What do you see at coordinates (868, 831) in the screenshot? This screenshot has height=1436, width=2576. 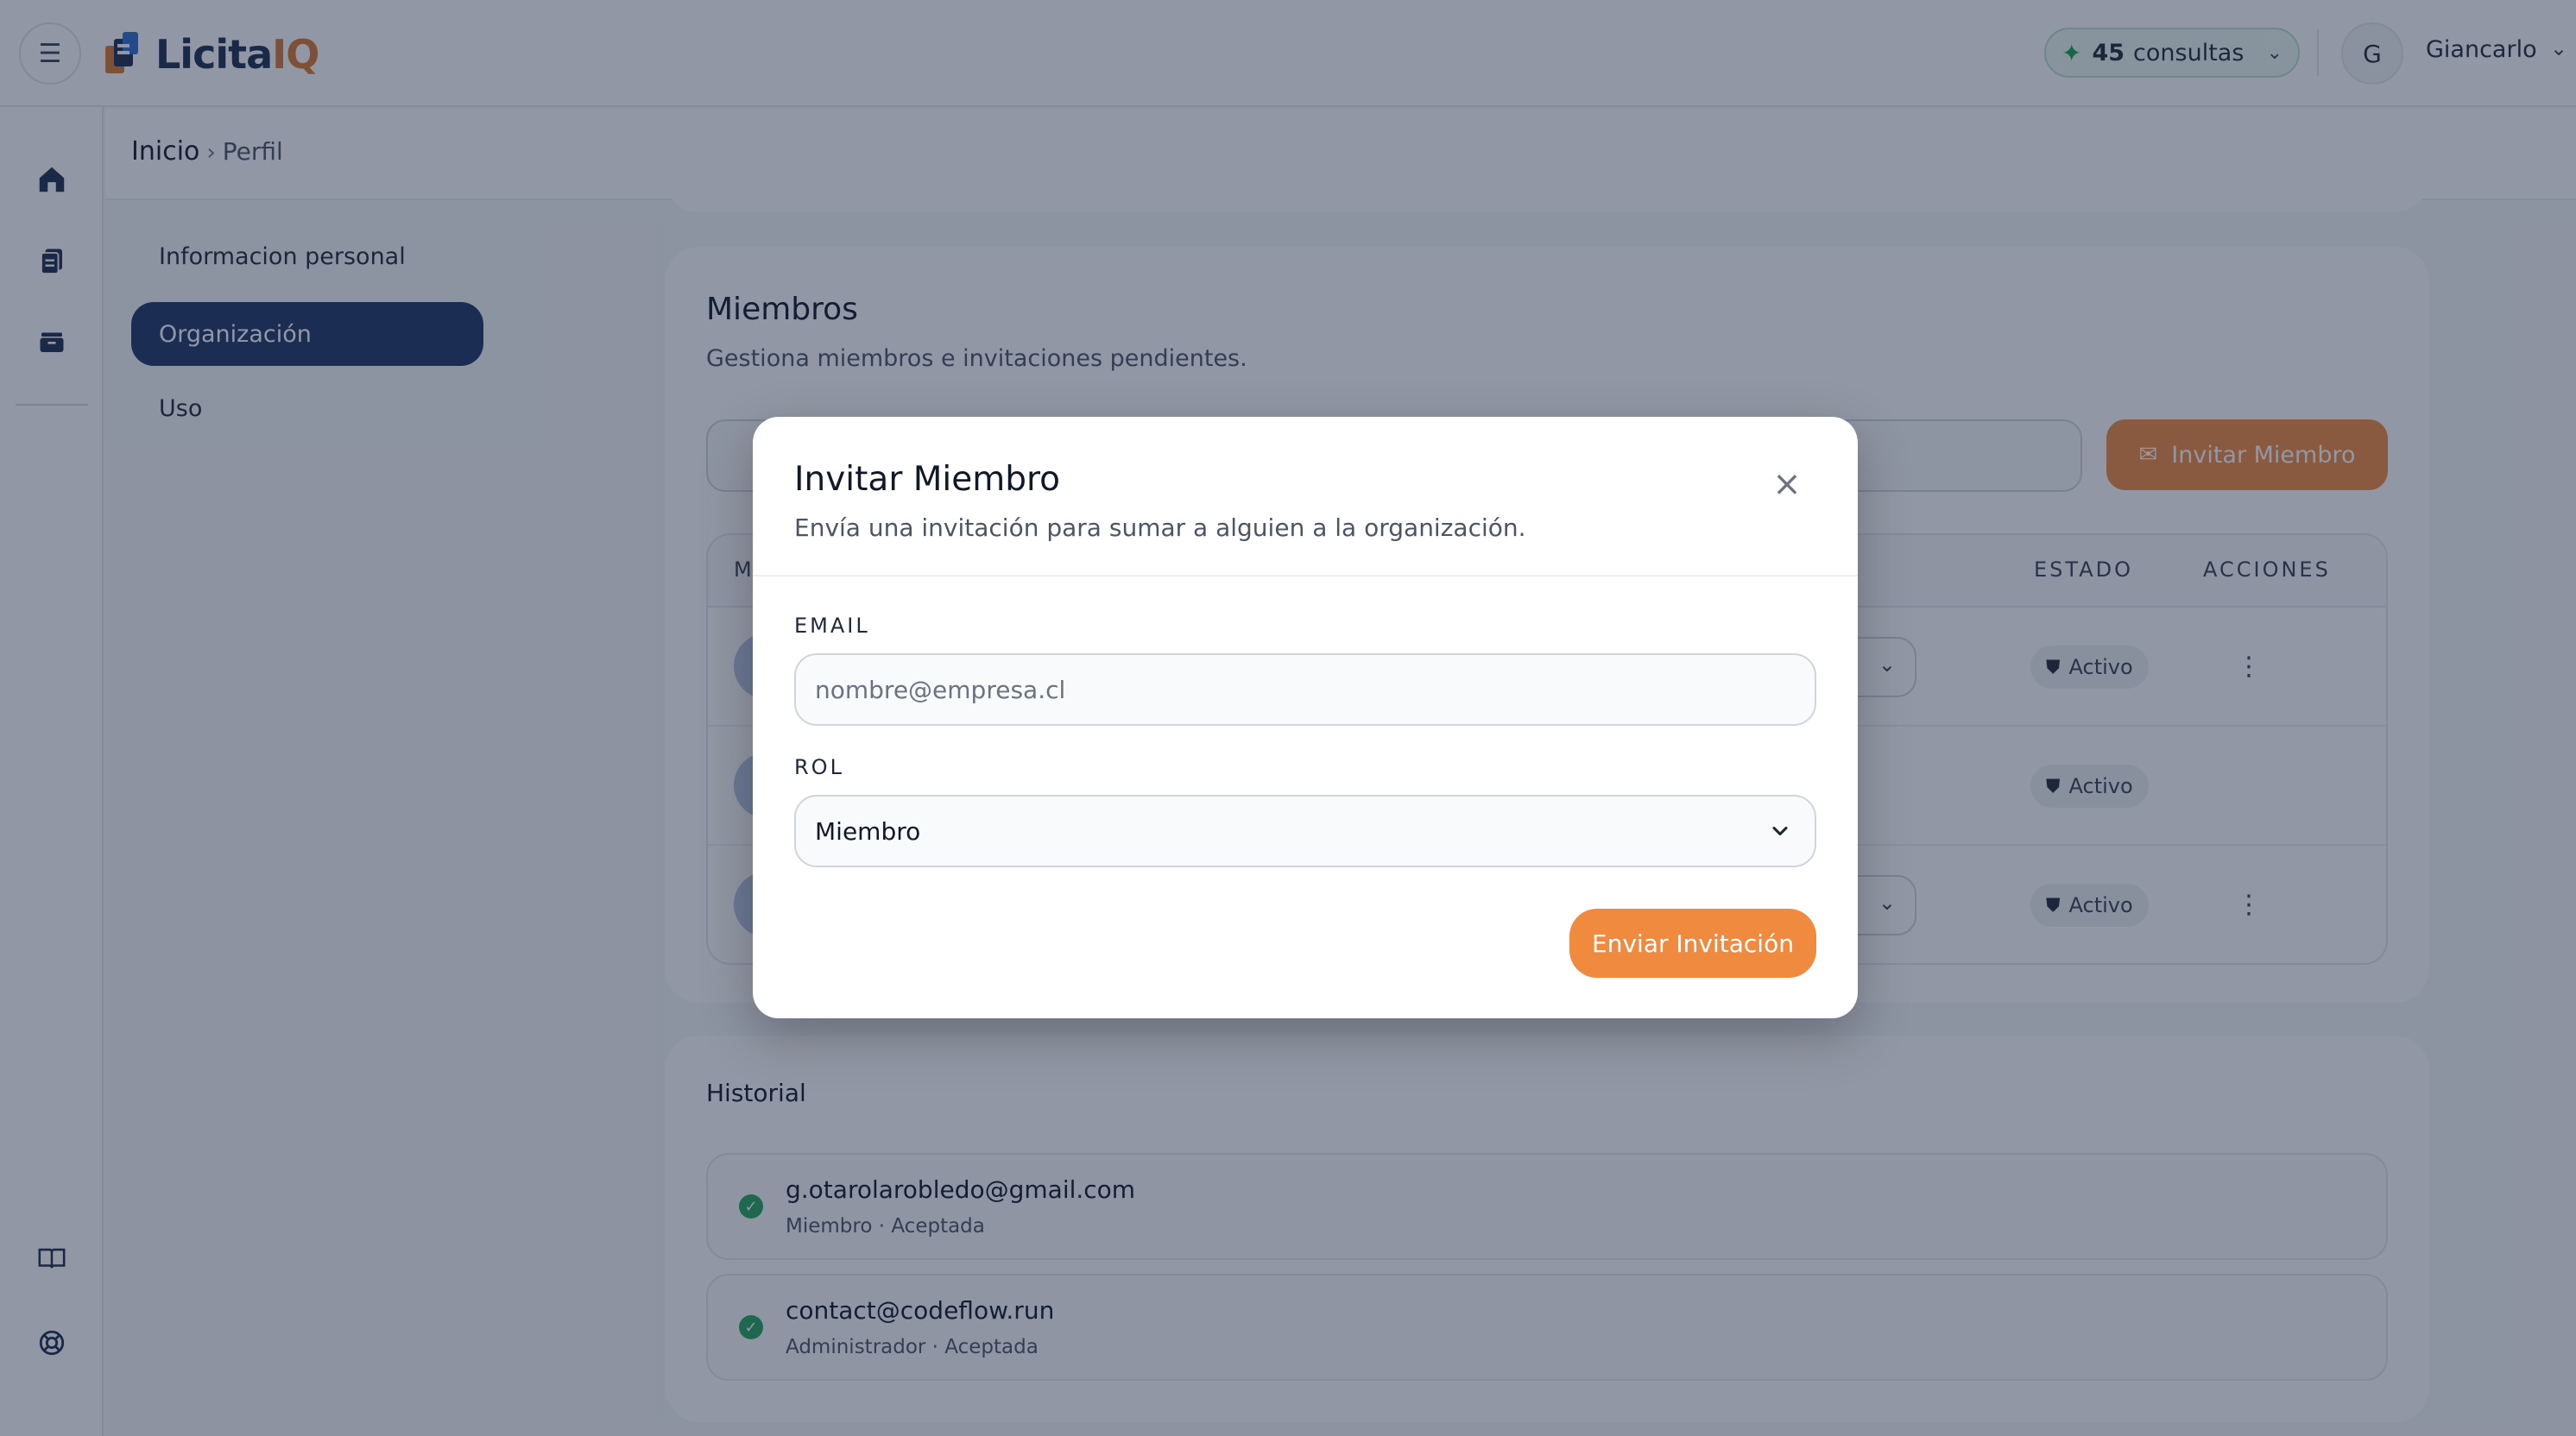 I see `role-selected-value: Miembro` at bounding box center [868, 831].